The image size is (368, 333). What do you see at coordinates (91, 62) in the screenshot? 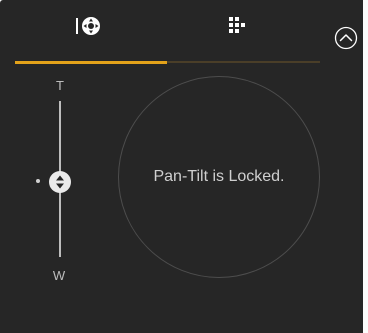
I see `active-tab-indicator` at bounding box center [91, 62].